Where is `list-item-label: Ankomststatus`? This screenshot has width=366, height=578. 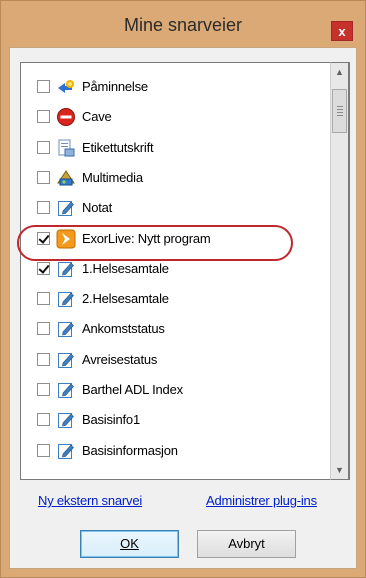 list-item-label: Ankomststatus is located at coordinates (123, 329).